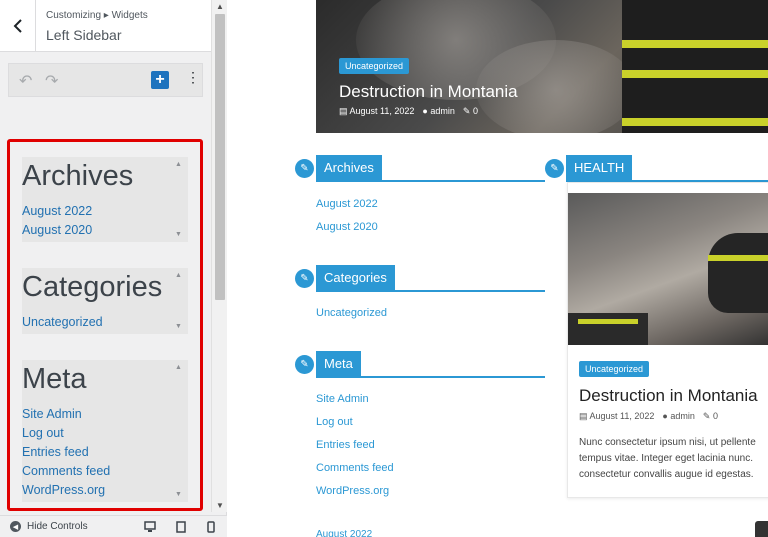 Image resolution: width=768 pixels, height=537 pixels. Describe the element at coordinates (695, 66) in the screenshot. I see `hero-image-firefighter` at that location.